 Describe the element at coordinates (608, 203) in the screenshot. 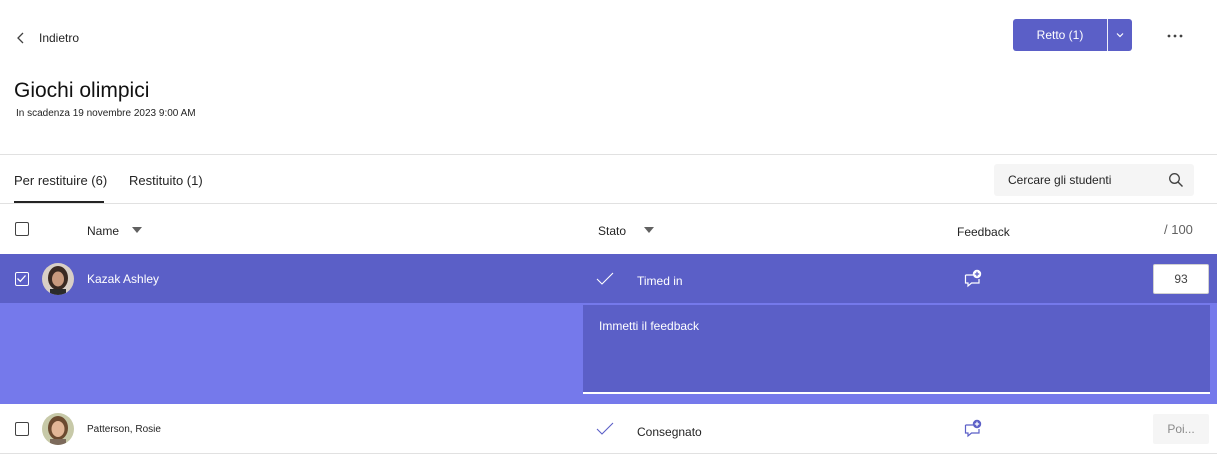

I see `tabs-divider` at that location.